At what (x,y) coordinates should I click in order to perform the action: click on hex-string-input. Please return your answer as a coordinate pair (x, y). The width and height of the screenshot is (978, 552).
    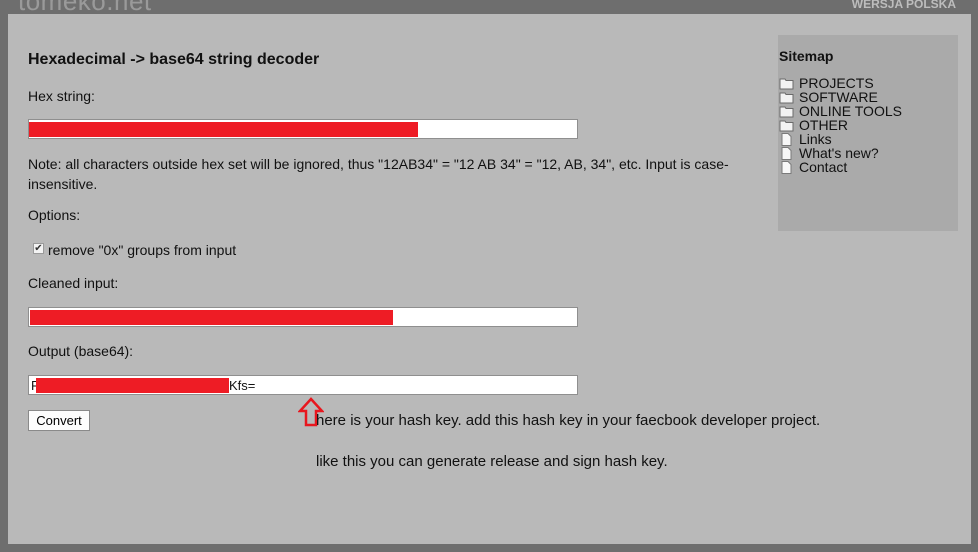
    Looking at the image, I should click on (303, 129).